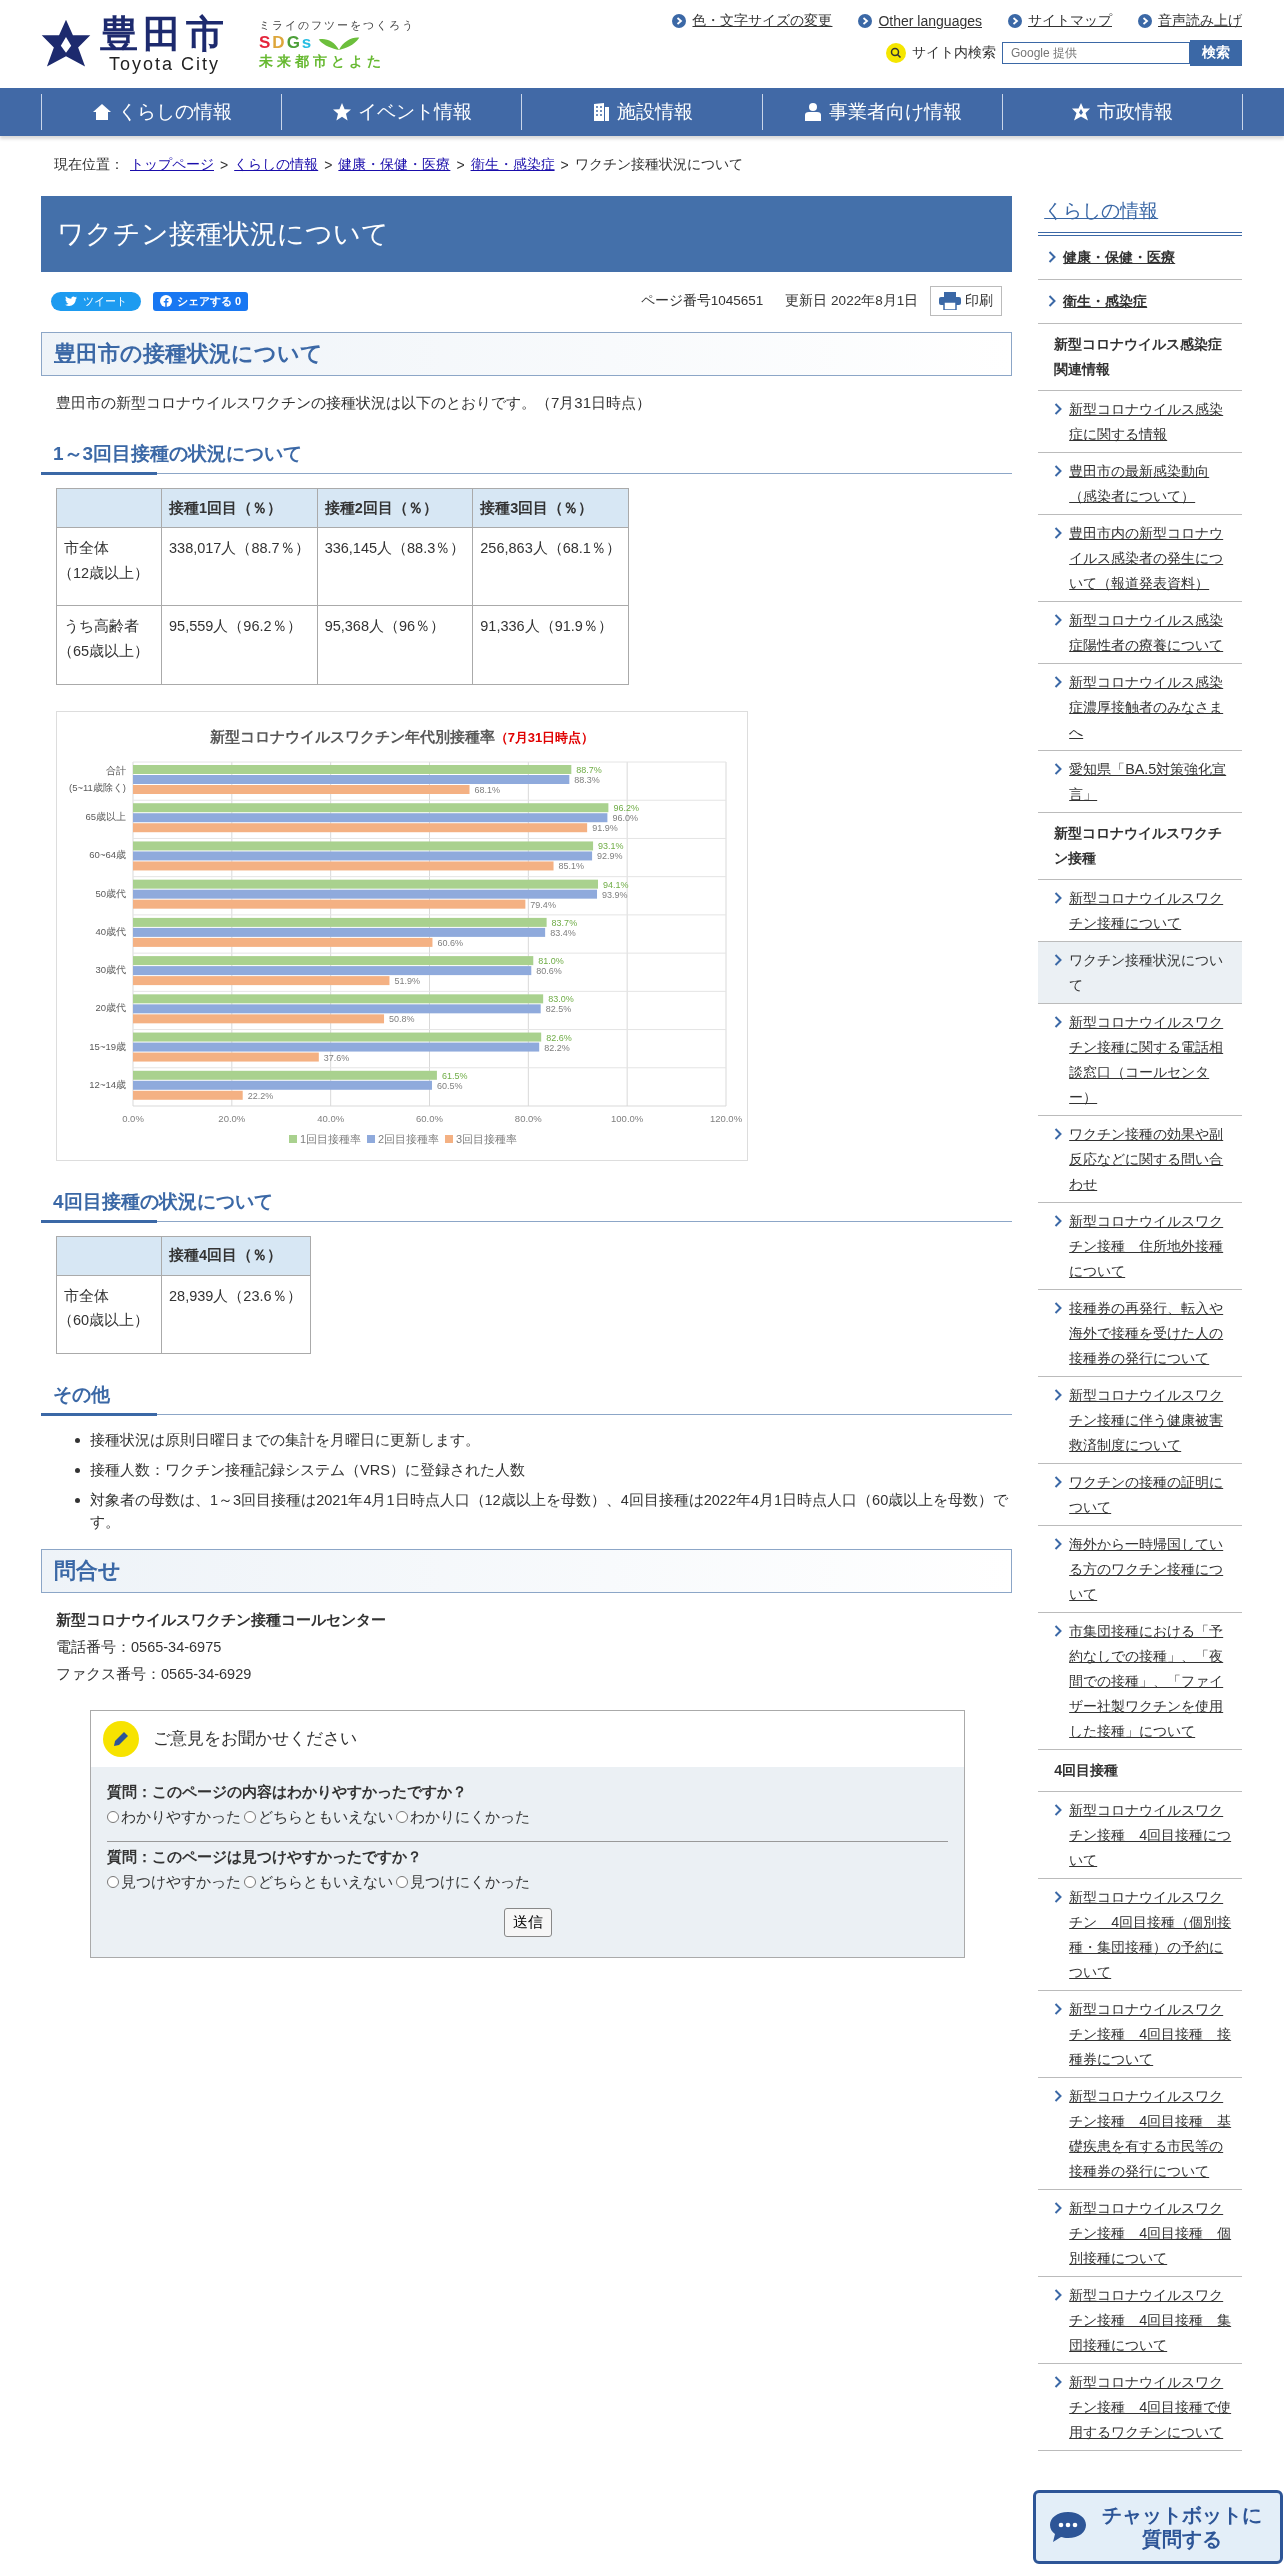  Describe the element at coordinates (1140, 782) in the screenshot. I see `sidebar-link: 愛知県「BA.5対策強化宣言」` at that location.